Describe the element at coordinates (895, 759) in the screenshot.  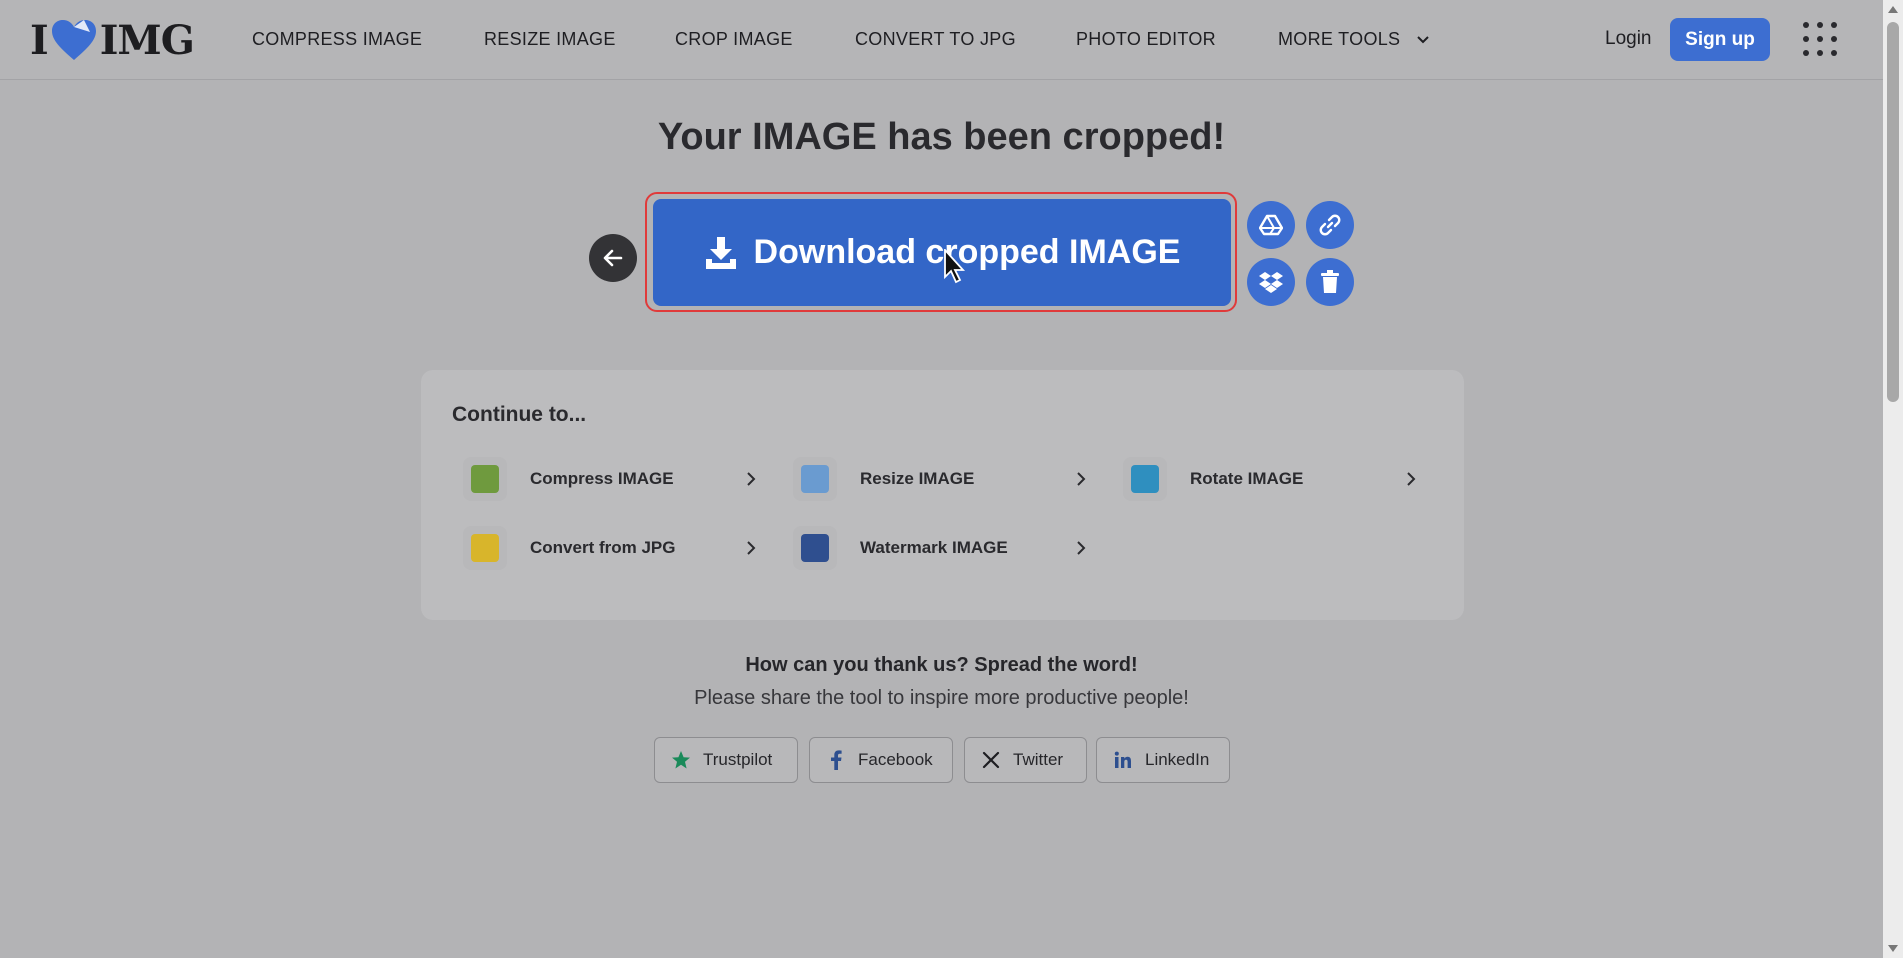
I see `share-facebook-label: Facebook` at that location.